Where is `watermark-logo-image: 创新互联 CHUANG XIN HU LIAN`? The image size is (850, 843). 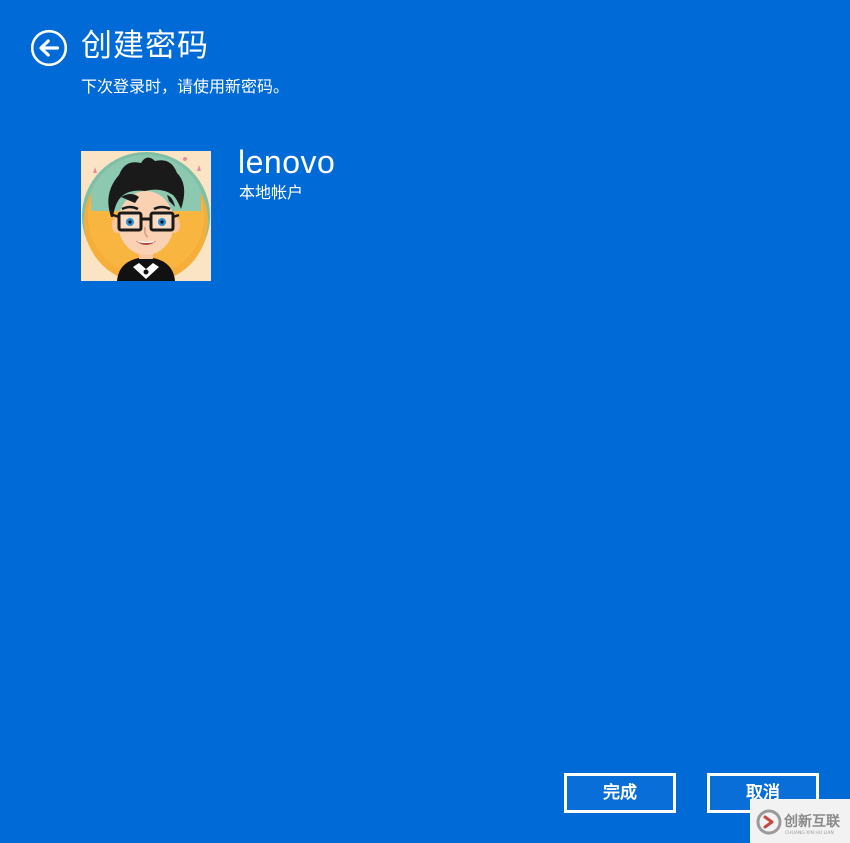 watermark-logo-image: 创新互联 CHUANG XIN HU LIAN is located at coordinates (798, 822).